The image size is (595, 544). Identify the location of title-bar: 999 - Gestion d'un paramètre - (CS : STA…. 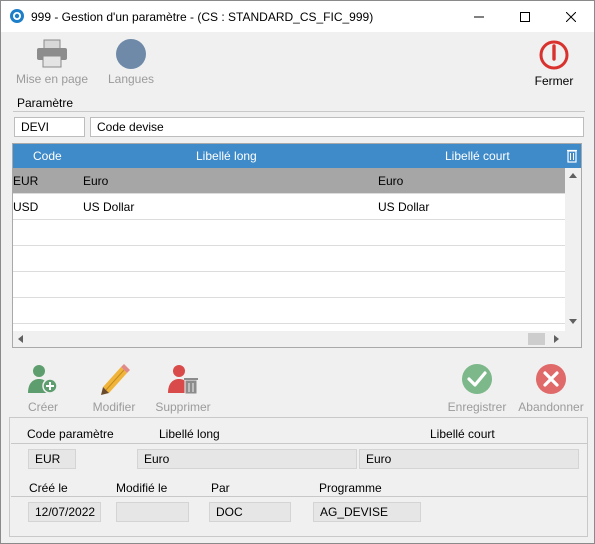
(297, 16).